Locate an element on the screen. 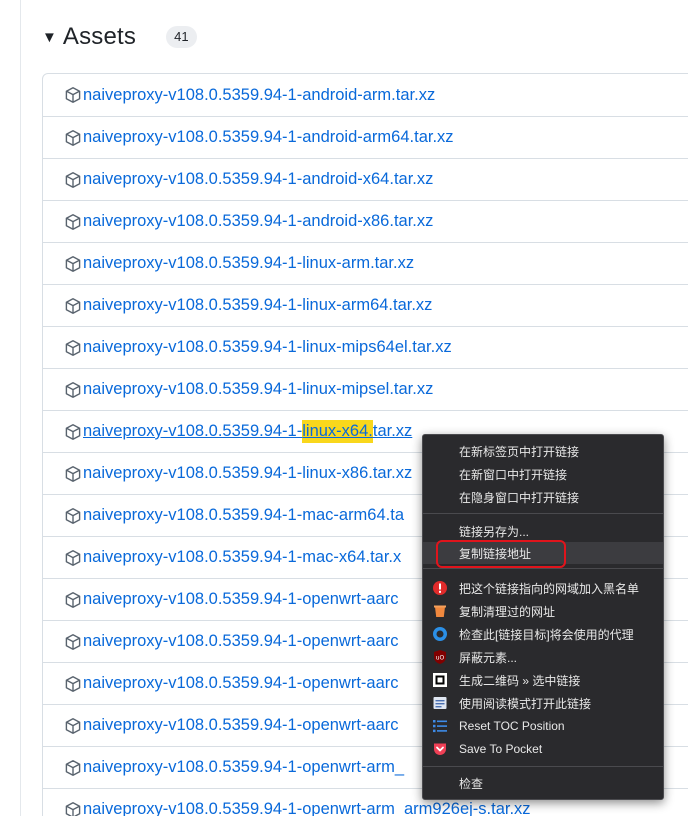 This screenshot has height=816, width=688. ublock-icon: uO is located at coordinates (440, 657).